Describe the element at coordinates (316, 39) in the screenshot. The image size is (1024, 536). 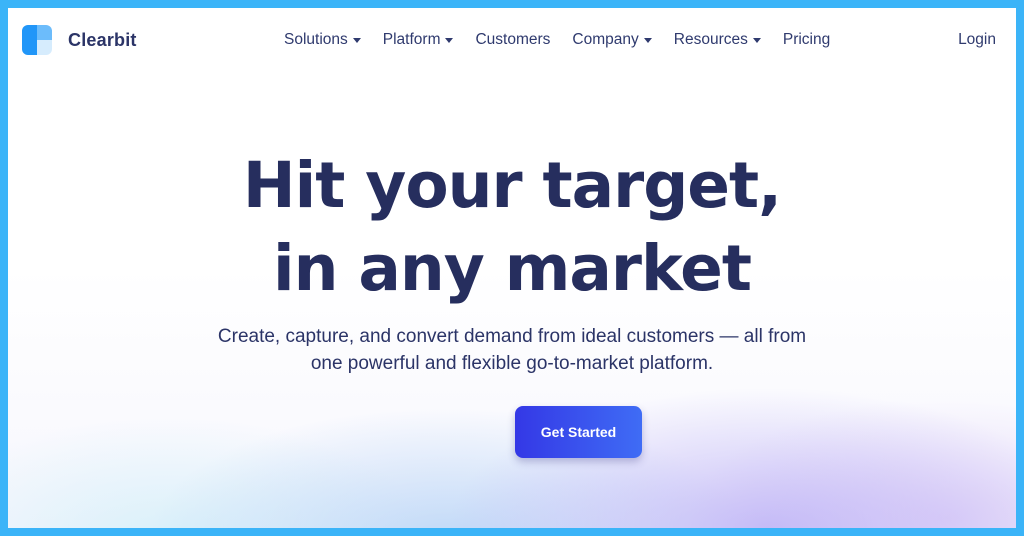
I see `nav-item-label: Solutions` at that location.